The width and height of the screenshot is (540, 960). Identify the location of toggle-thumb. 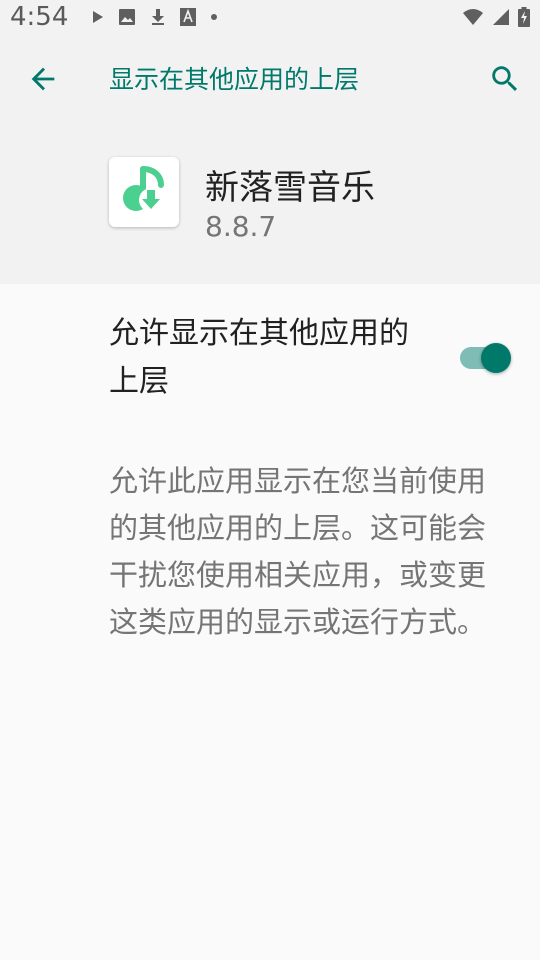
(496, 358).